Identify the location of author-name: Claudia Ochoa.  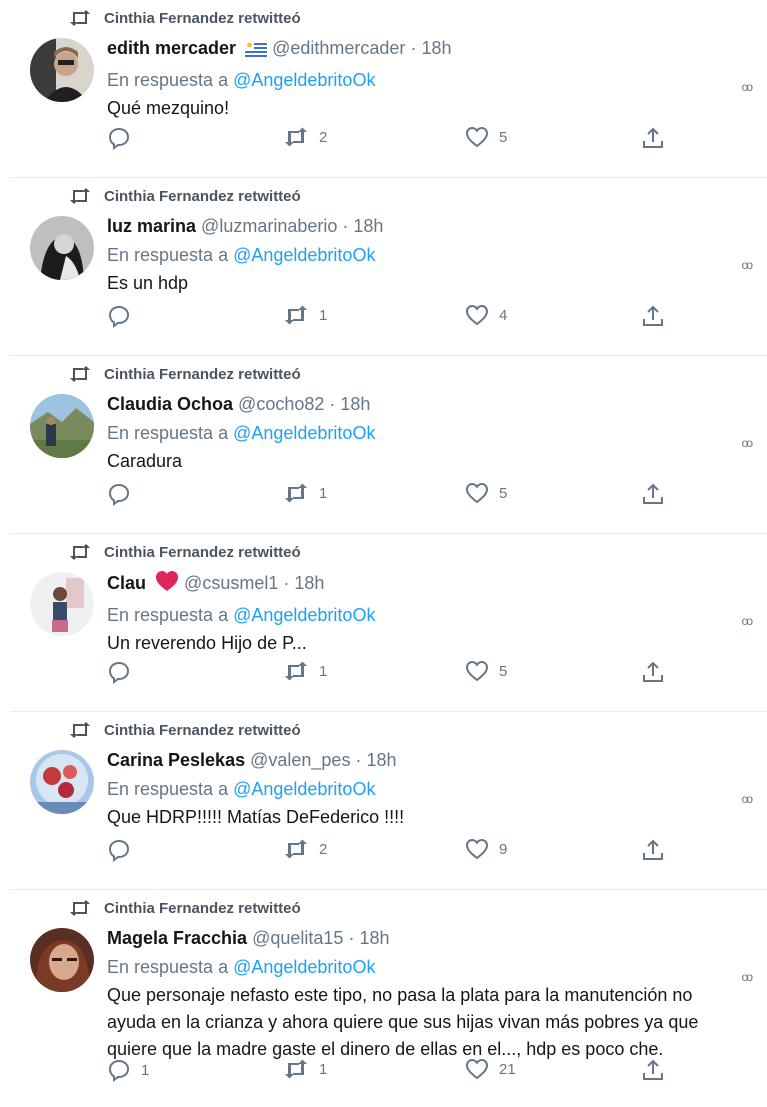
(170, 404).